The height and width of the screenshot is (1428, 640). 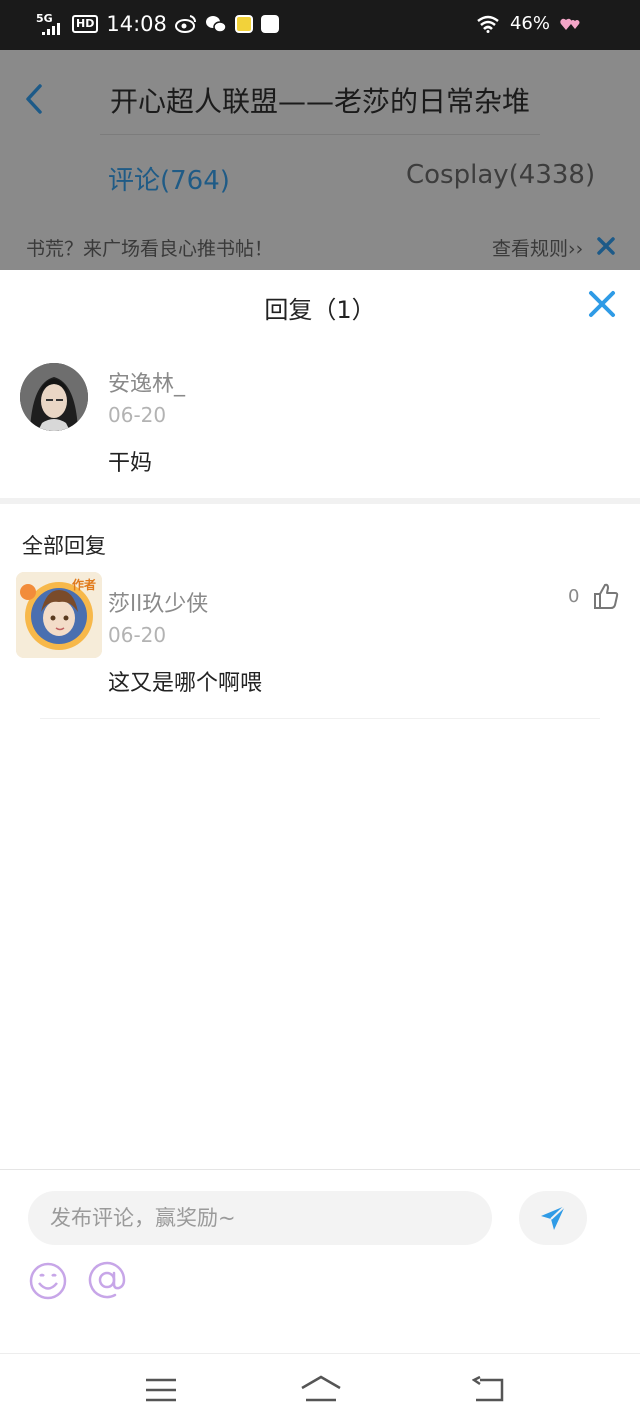 I want to click on reply-avatar: 作者, so click(x=59, y=615).